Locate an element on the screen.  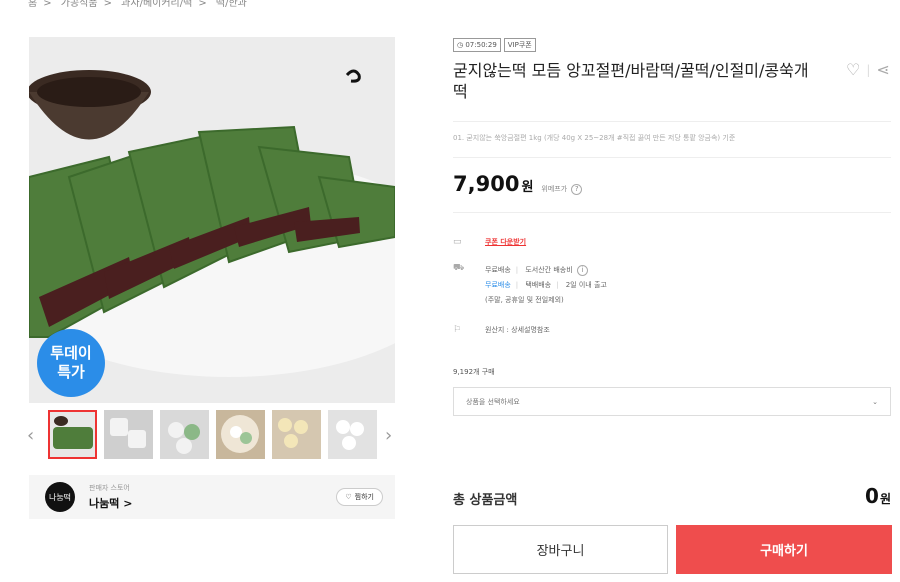
price-block: 7,900 원 위메프가 ? is located at coordinates (518, 184).